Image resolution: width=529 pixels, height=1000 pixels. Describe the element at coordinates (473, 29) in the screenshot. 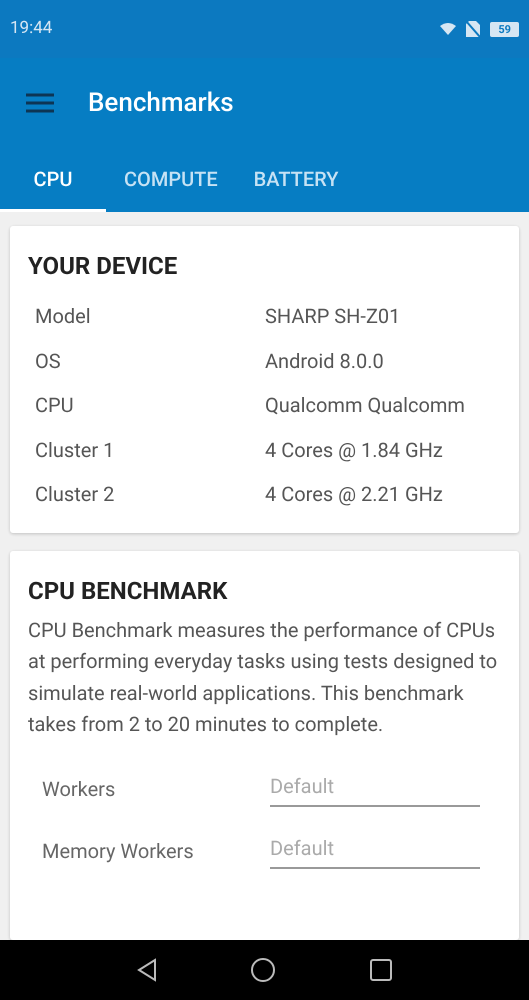

I see `no-sim-icon` at that location.